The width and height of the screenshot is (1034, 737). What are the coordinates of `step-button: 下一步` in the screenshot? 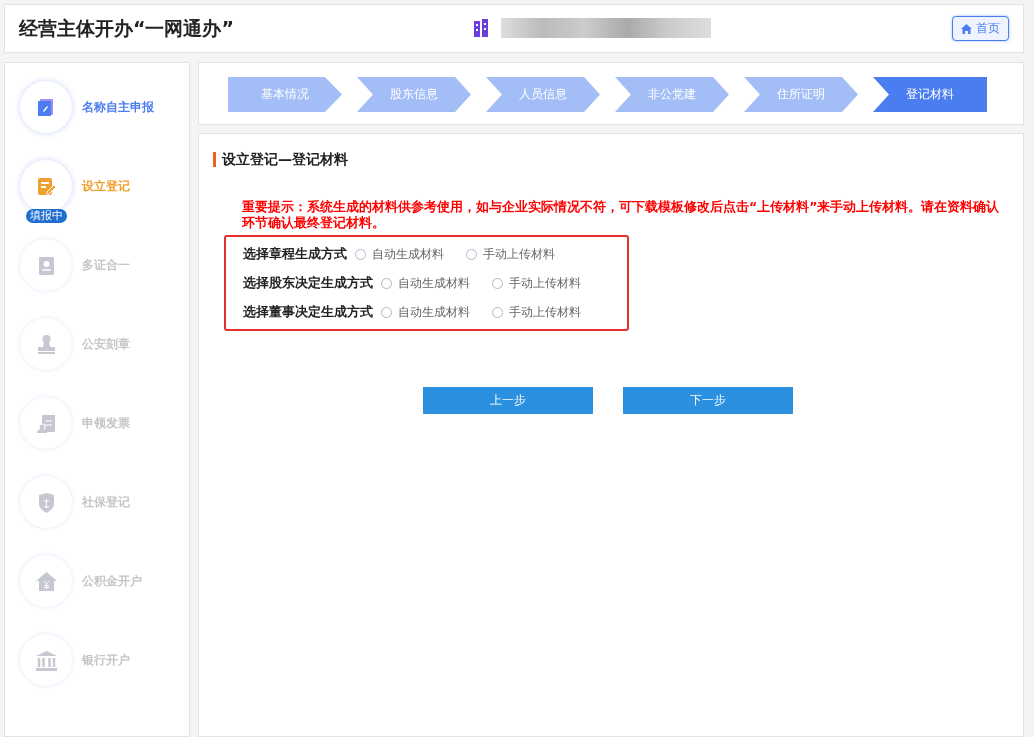 It's located at (708, 400).